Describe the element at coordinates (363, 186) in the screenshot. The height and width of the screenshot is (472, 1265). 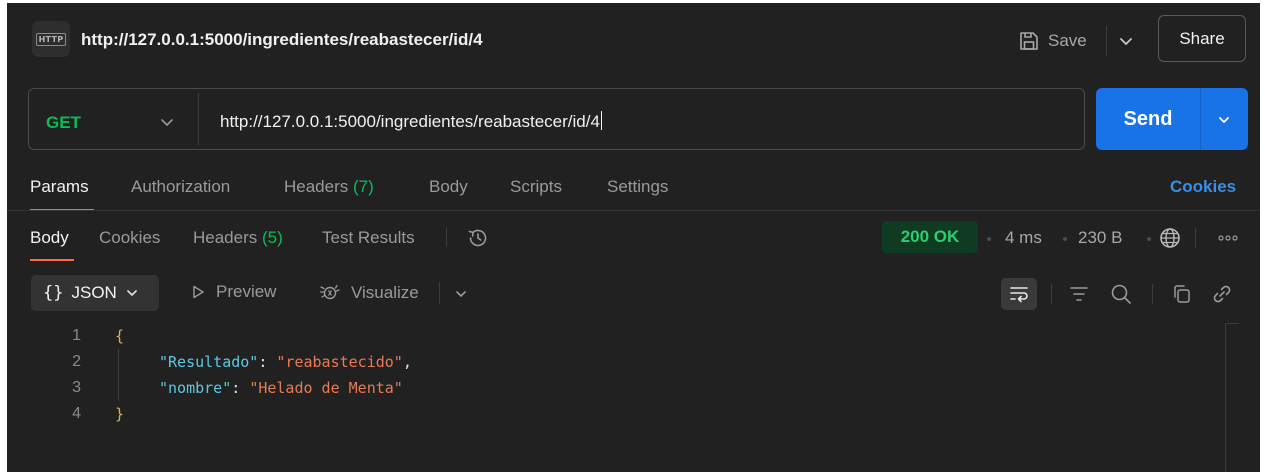
I see `tab-headers-count: (7)` at that location.